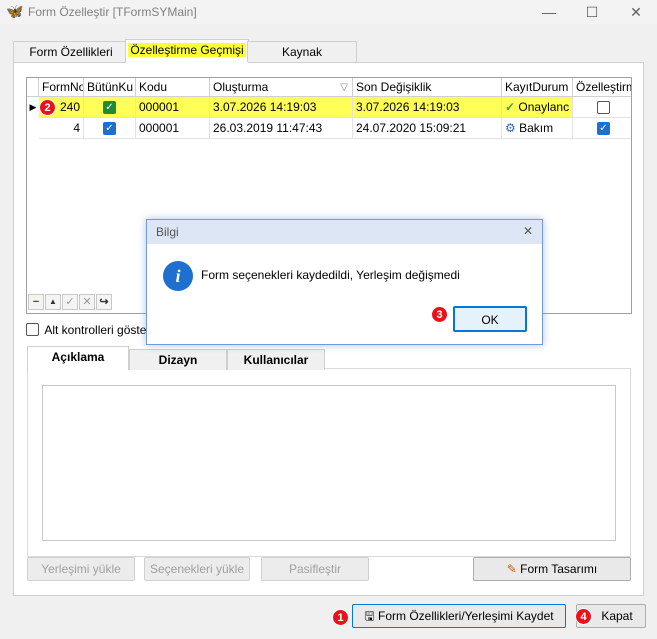  Describe the element at coordinates (559, 569) in the screenshot. I see `form-tasarimi-label: Form Tasarımı` at that location.